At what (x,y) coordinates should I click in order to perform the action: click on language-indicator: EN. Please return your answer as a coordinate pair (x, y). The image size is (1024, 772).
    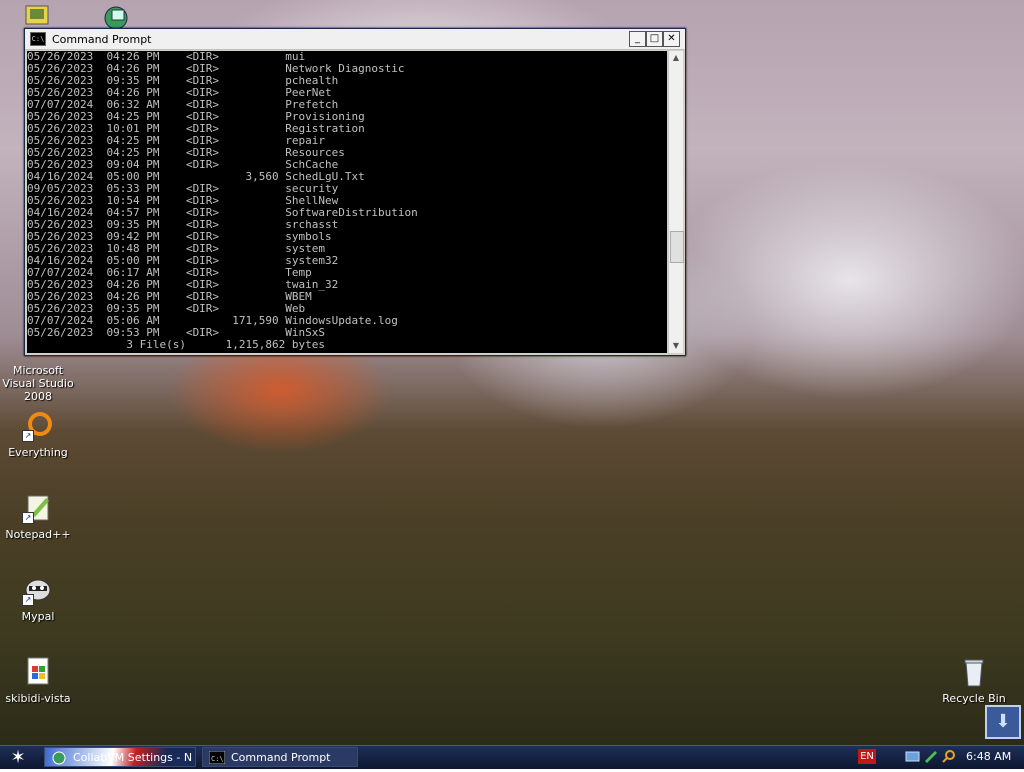
    Looking at the image, I should click on (867, 756).